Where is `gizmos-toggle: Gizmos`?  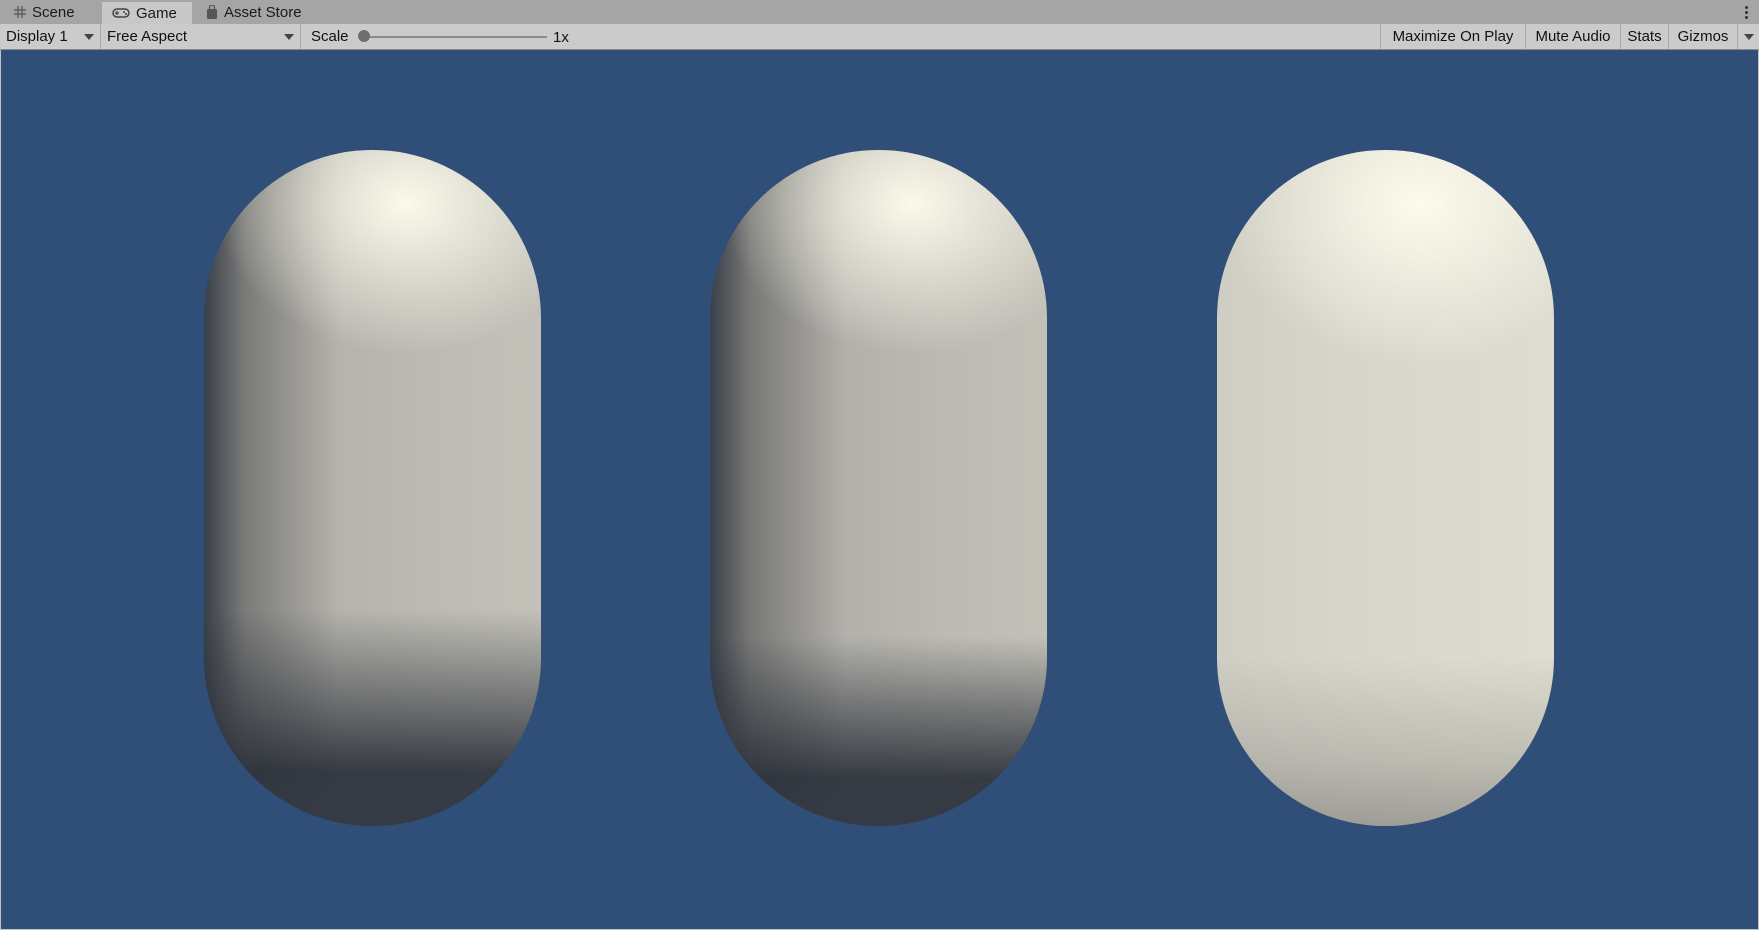 gizmos-toggle: Gizmos is located at coordinates (1703, 36).